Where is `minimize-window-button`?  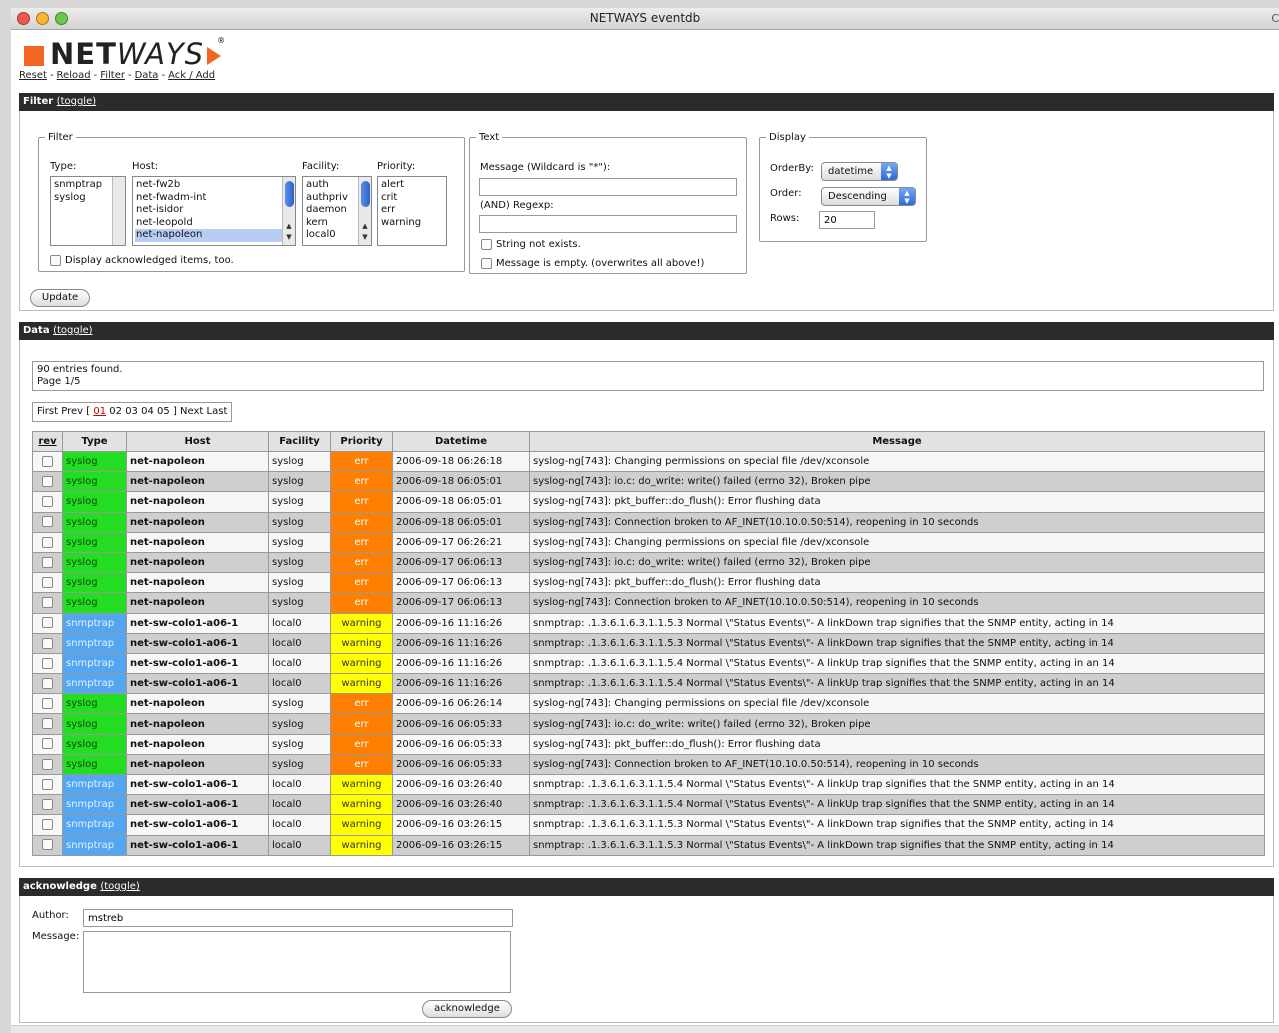 minimize-window-button is located at coordinates (42, 18).